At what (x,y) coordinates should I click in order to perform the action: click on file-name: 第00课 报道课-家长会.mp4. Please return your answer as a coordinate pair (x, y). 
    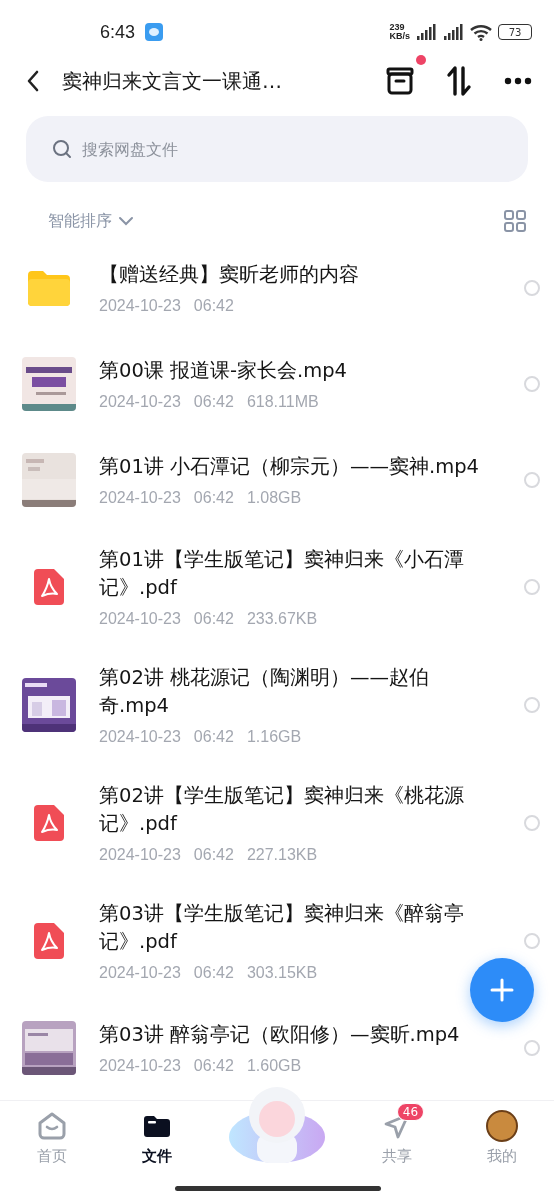
    Looking at the image, I should click on (224, 371).